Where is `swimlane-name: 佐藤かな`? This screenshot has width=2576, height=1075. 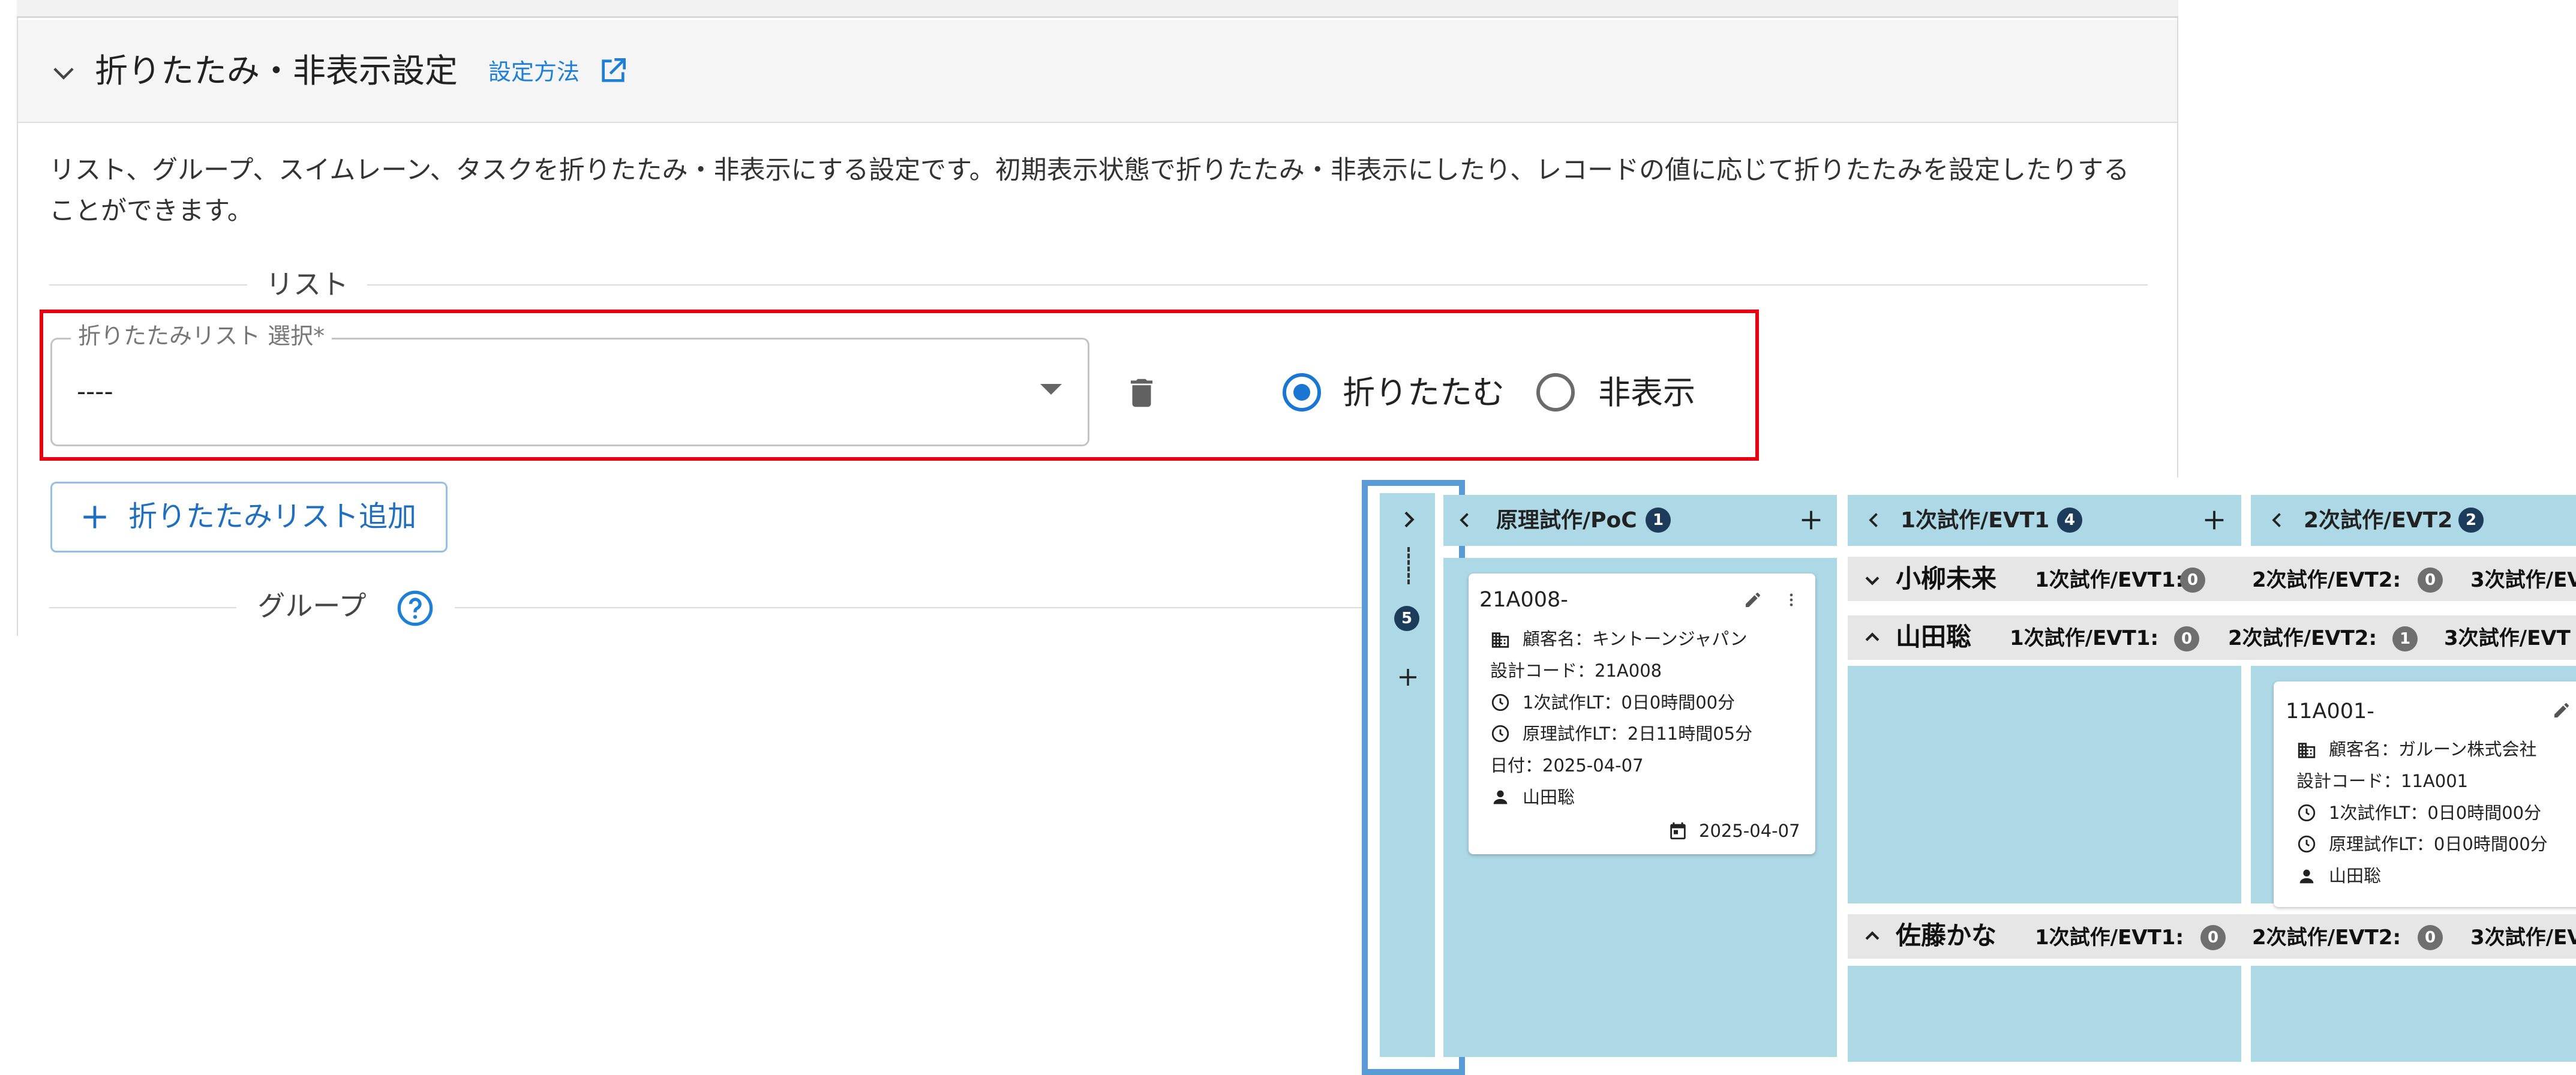 swimlane-name: 佐藤かな is located at coordinates (1947, 936).